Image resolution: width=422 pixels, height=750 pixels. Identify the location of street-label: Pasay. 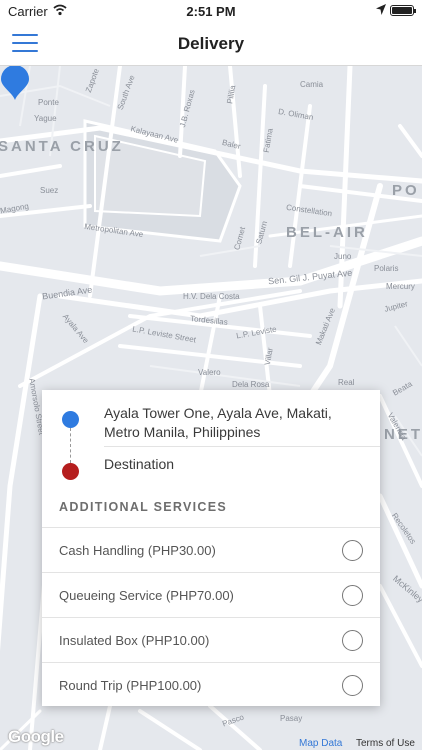
(291, 718).